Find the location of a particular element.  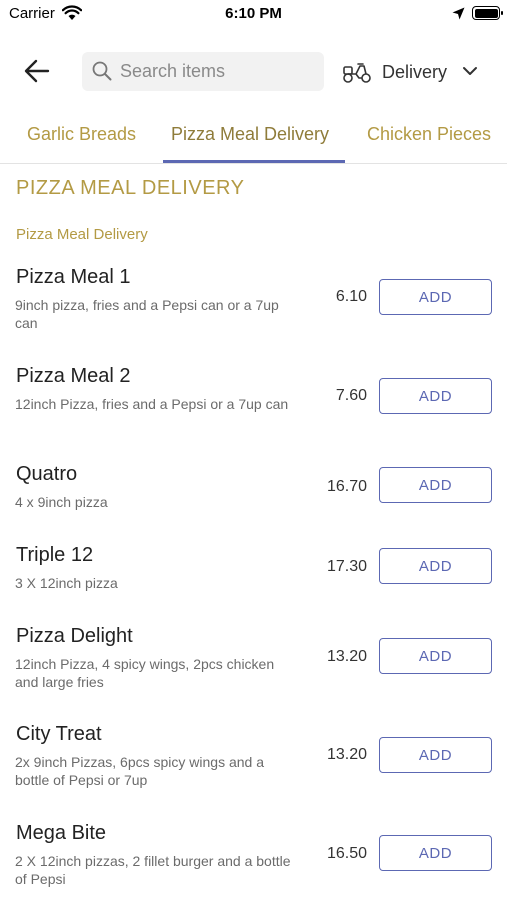

delivery-mode-select: Delivery is located at coordinates (415, 71).